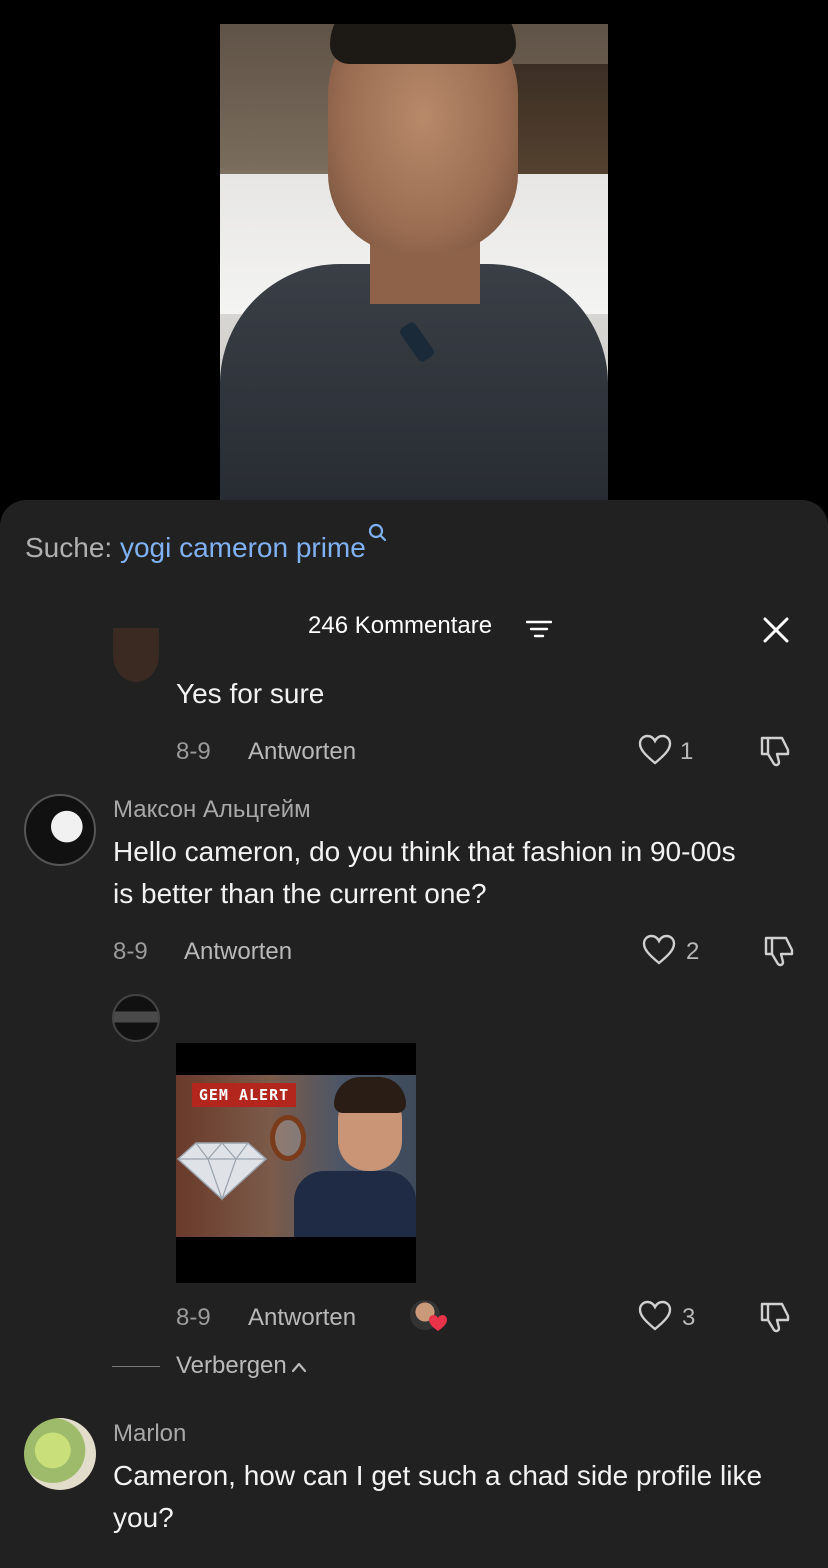 The image size is (828, 1568). I want to click on search-label: Suche:, so click(69, 547).